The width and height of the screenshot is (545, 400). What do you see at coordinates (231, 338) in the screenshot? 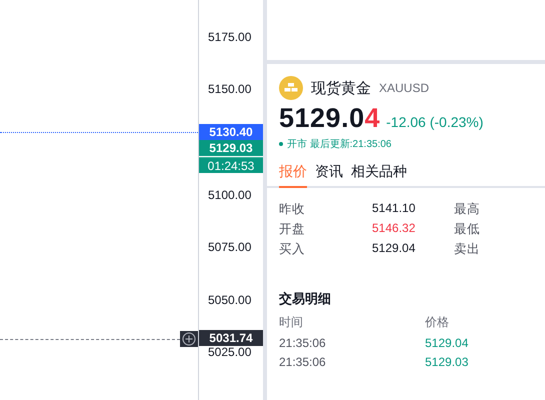
I see `price-label: 5031.74` at bounding box center [231, 338].